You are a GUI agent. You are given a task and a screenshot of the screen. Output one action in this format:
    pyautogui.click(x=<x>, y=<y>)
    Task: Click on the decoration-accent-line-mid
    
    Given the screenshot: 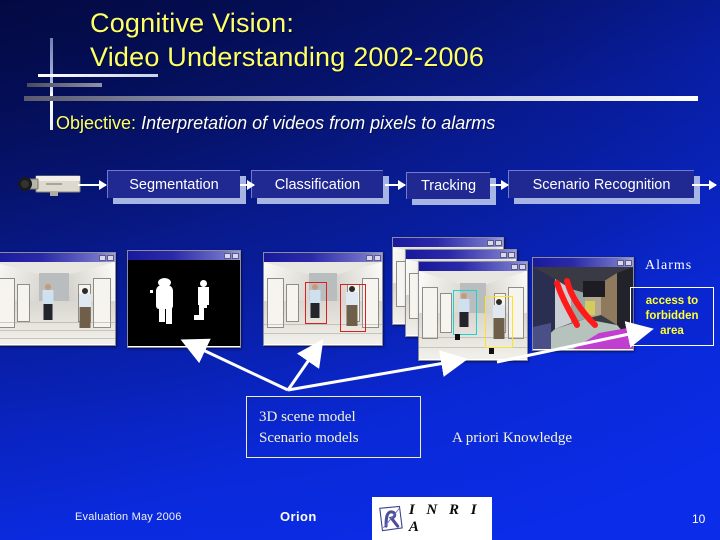 What is the action you would take?
    pyautogui.click(x=64, y=85)
    